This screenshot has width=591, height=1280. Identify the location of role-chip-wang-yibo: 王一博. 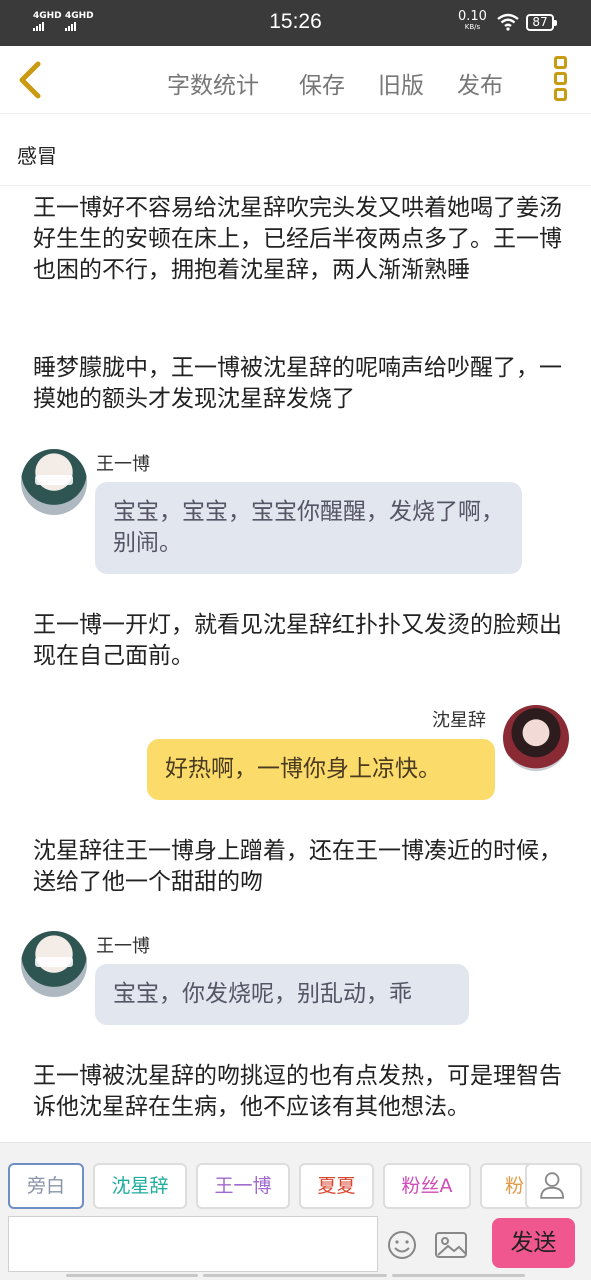
(243, 1186).